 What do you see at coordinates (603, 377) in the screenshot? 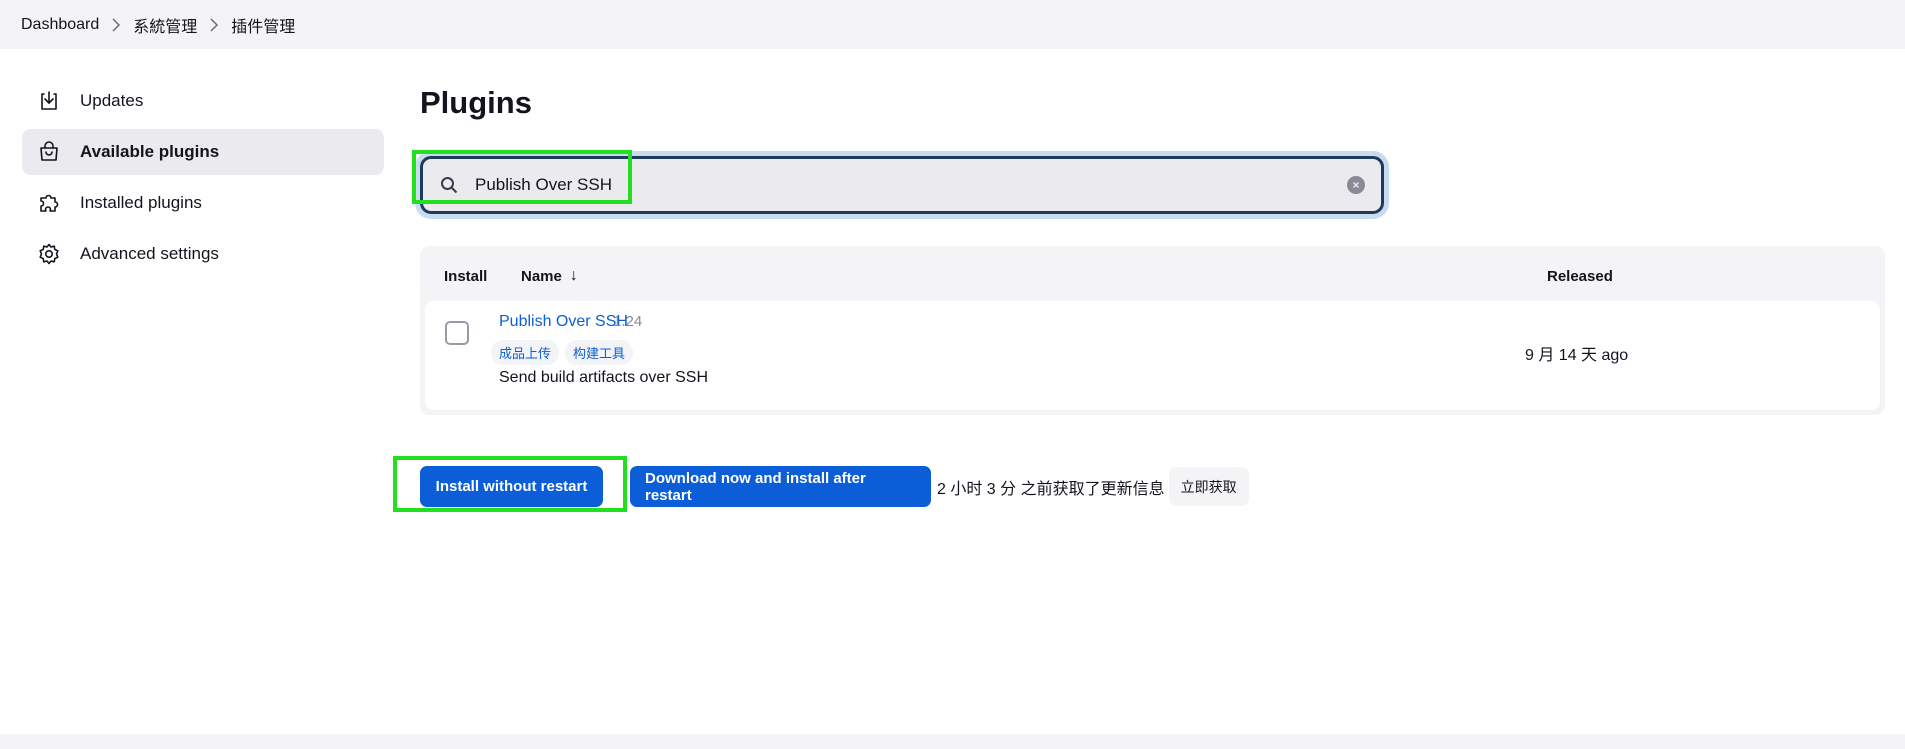
I see `plugin-description: Send build artifacts over SSH` at bounding box center [603, 377].